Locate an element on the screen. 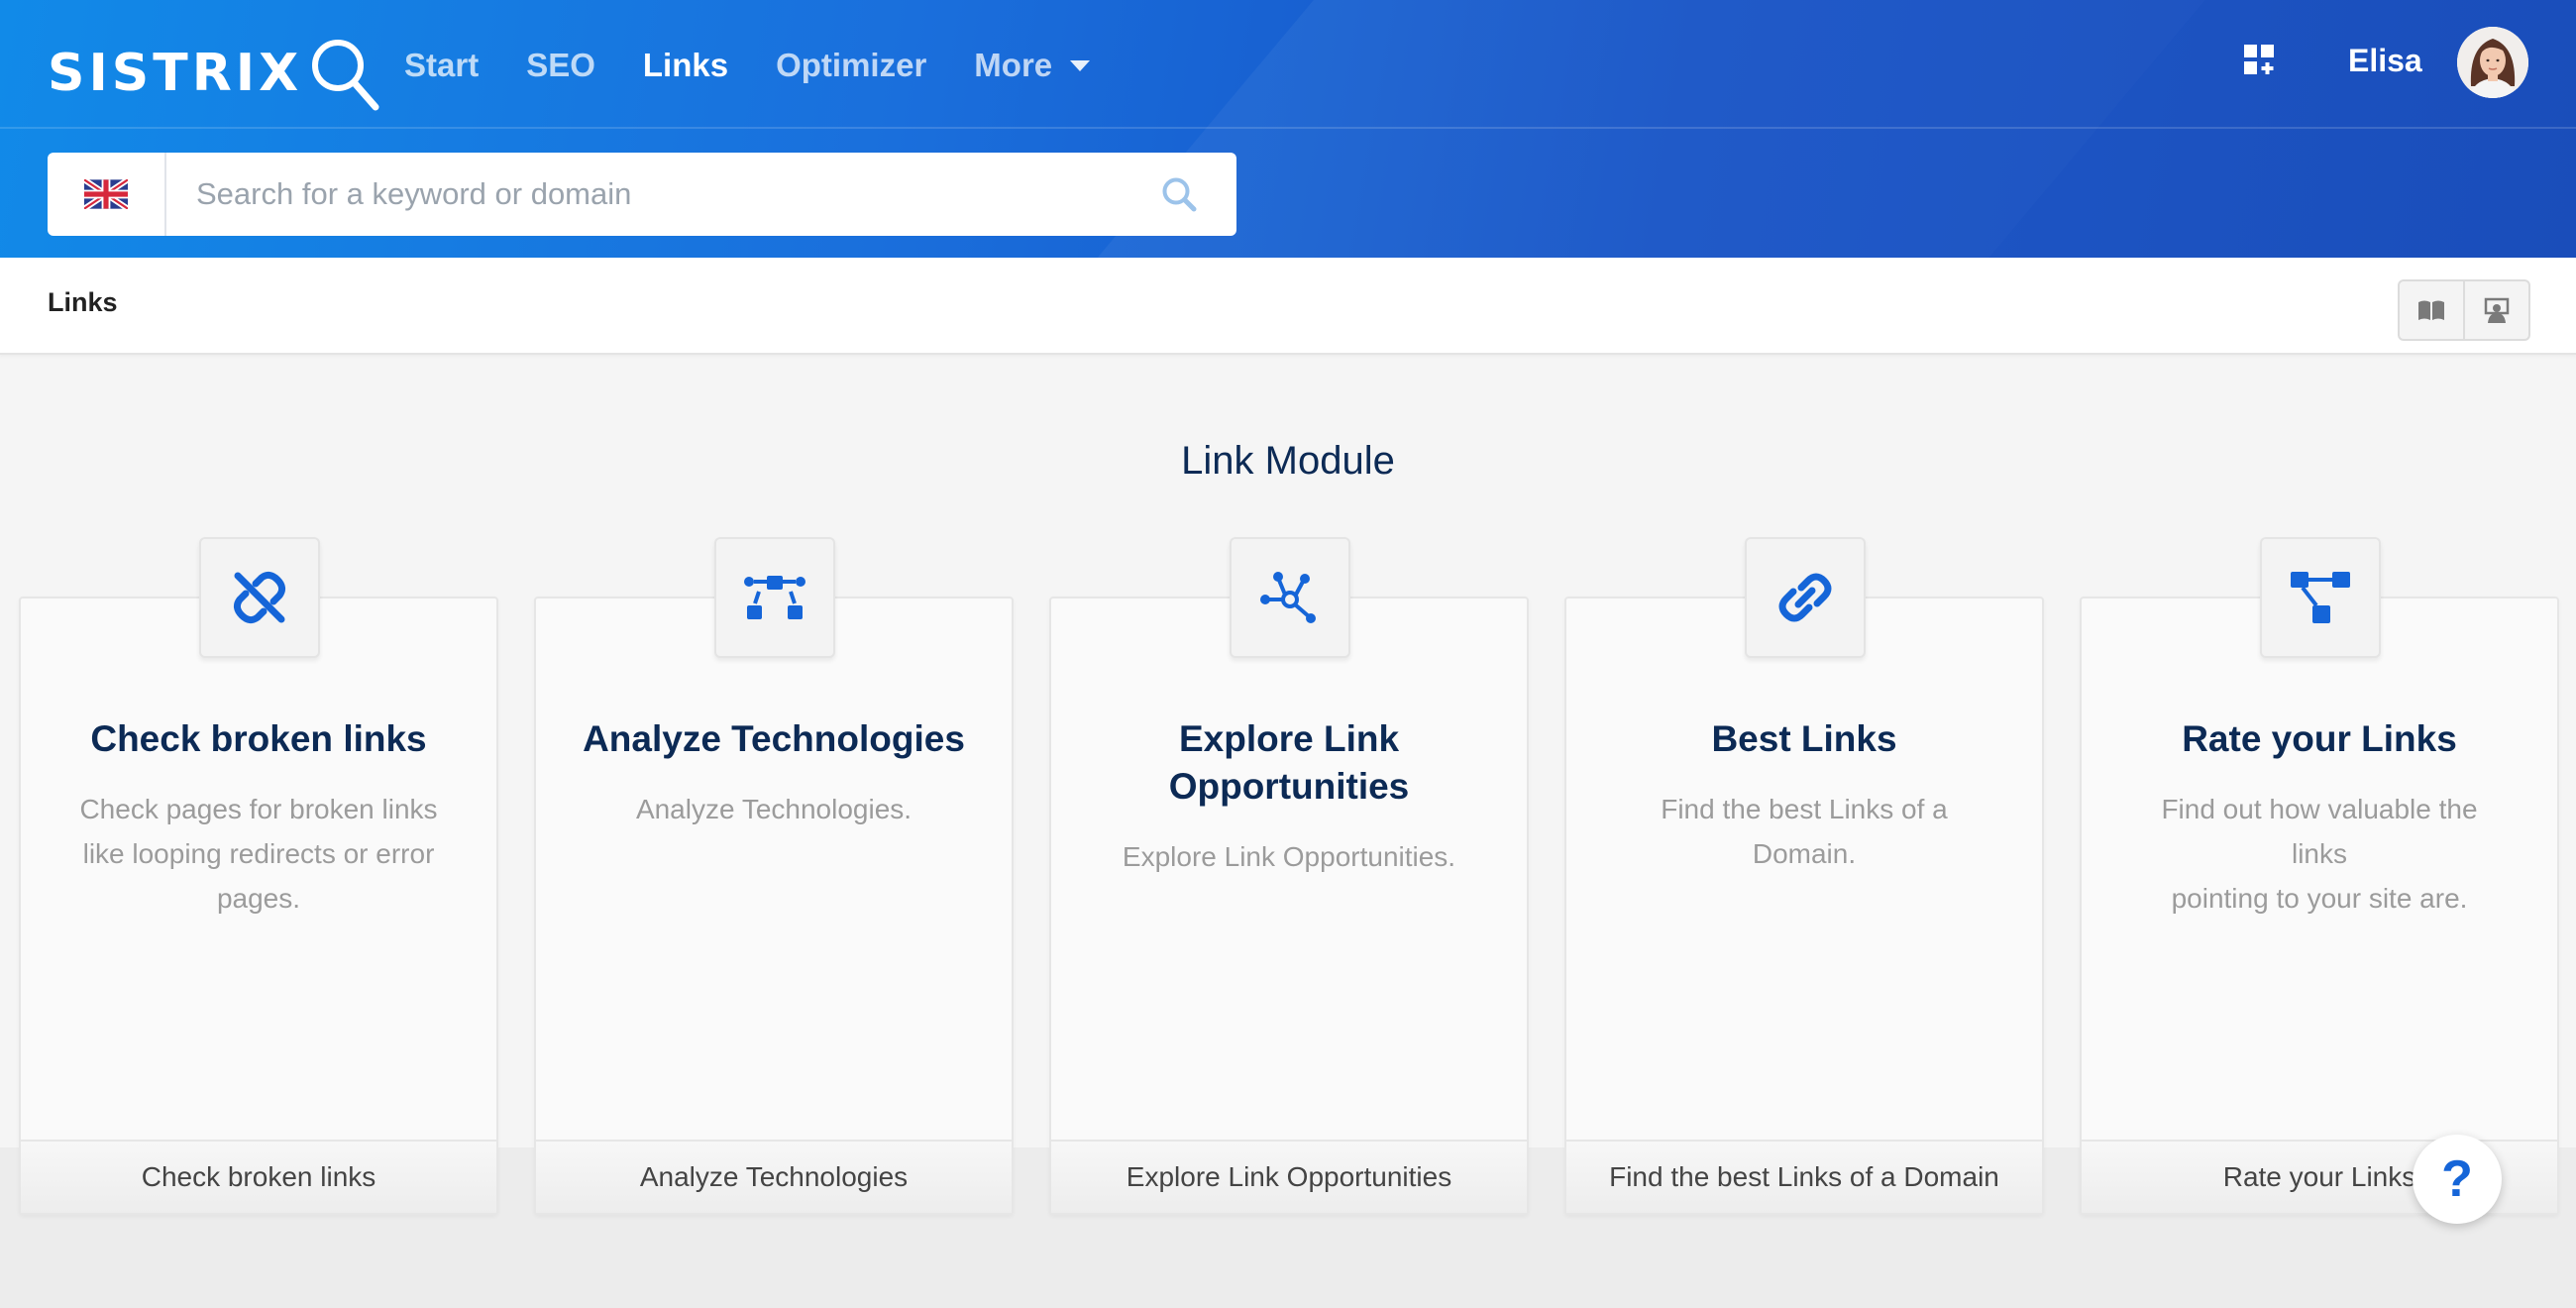 This screenshot has height=1308, width=2576. help-icon: ? is located at coordinates (2457, 1179).